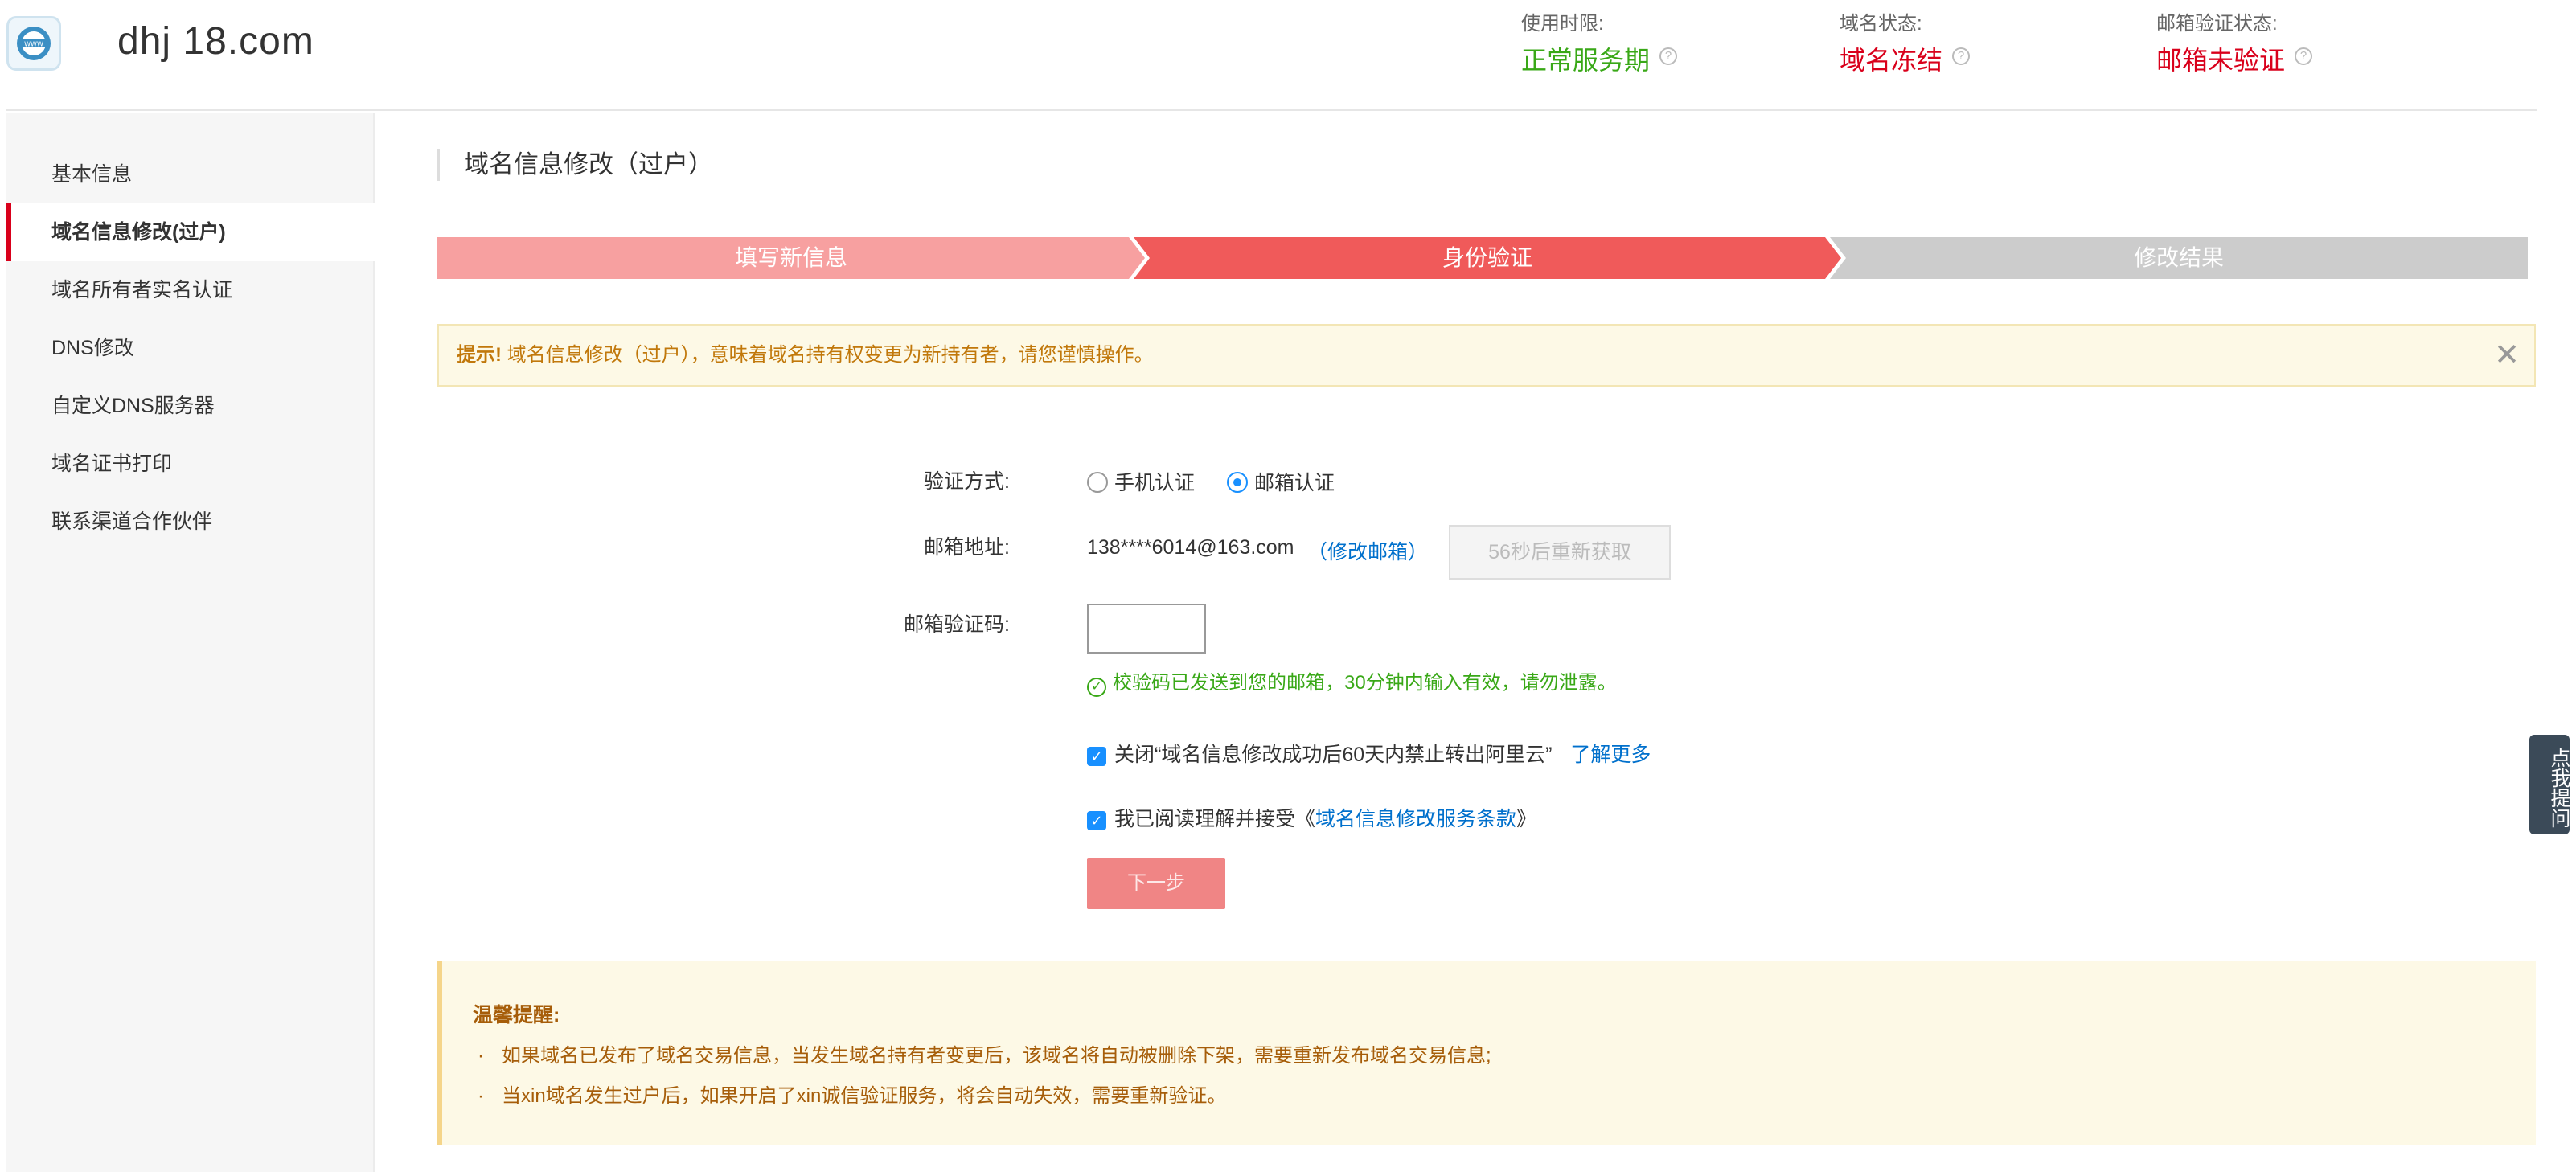 The image size is (2576, 1172). What do you see at coordinates (1881, 24) in the screenshot?
I see `stat-label: 域名状态:` at bounding box center [1881, 24].